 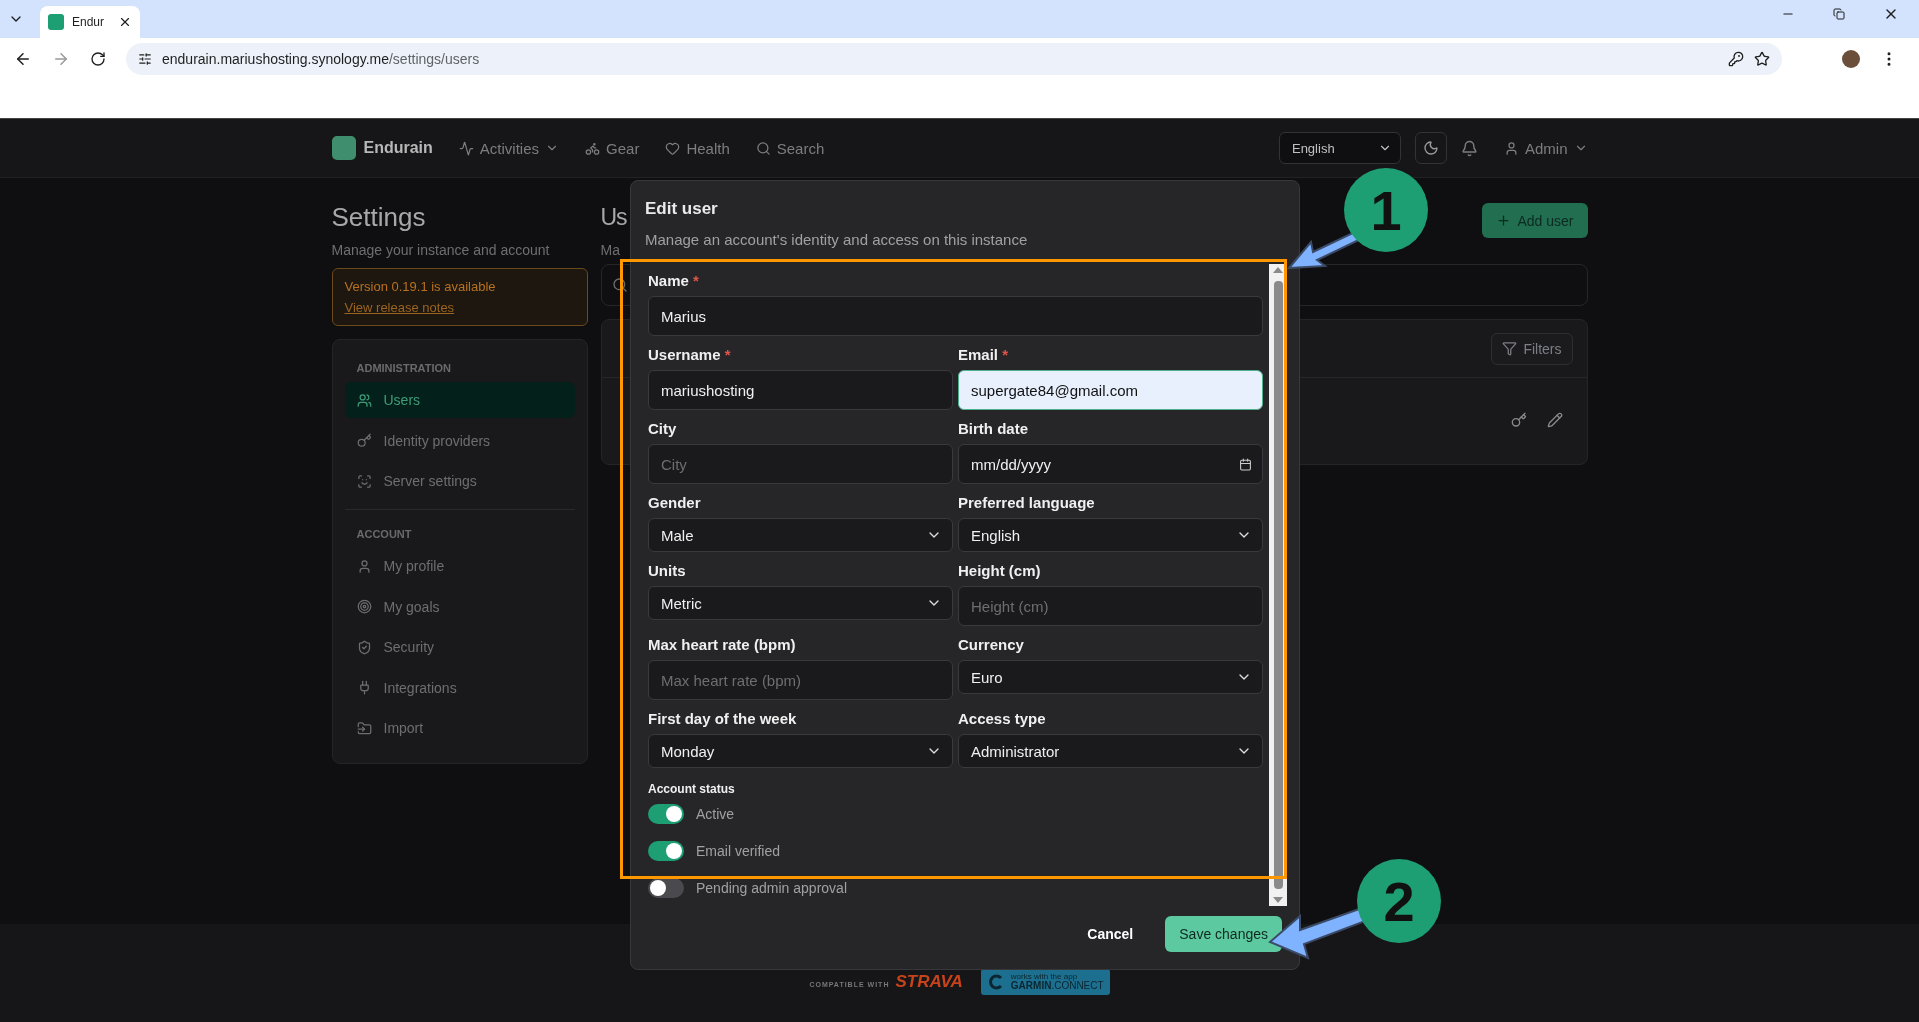 I want to click on sidebar-item: Import, so click(x=459, y=728).